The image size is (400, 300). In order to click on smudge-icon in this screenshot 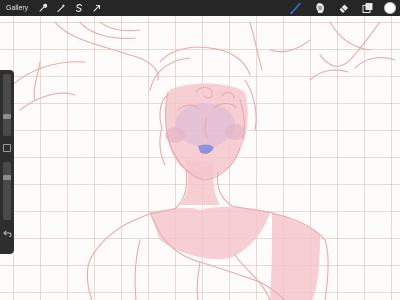, I will do `click(320, 8)`.